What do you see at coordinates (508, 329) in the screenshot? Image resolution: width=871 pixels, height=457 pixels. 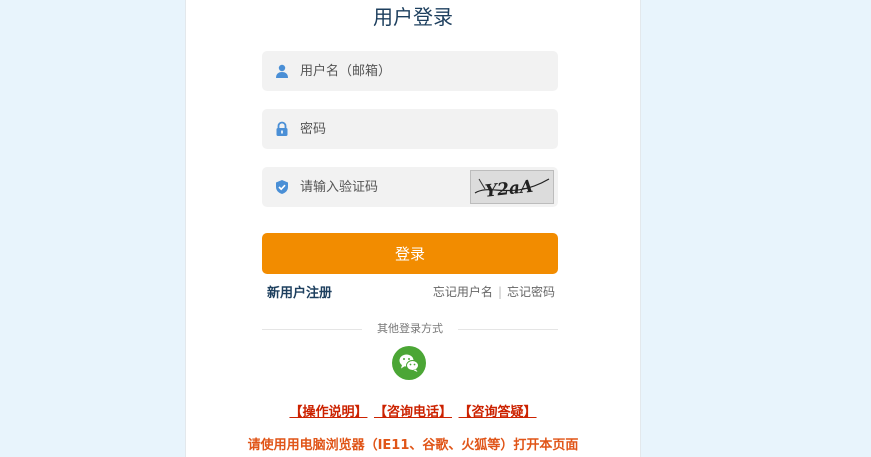 I see `divider-line-right` at bounding box center [508, 329].